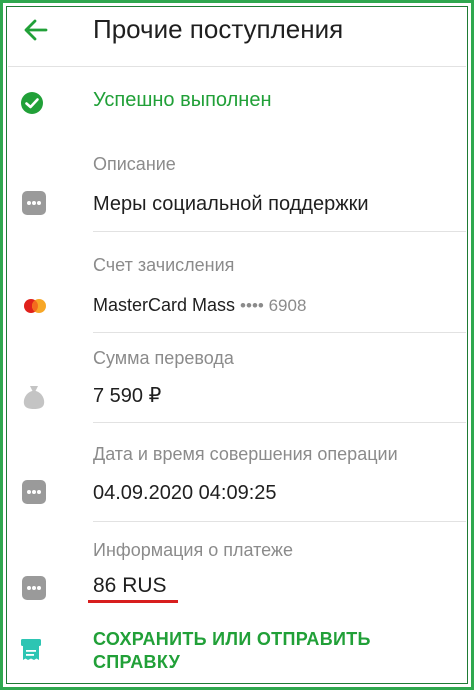  I want to click on top-app-bar: Прочие поступления, so click(237, 33).